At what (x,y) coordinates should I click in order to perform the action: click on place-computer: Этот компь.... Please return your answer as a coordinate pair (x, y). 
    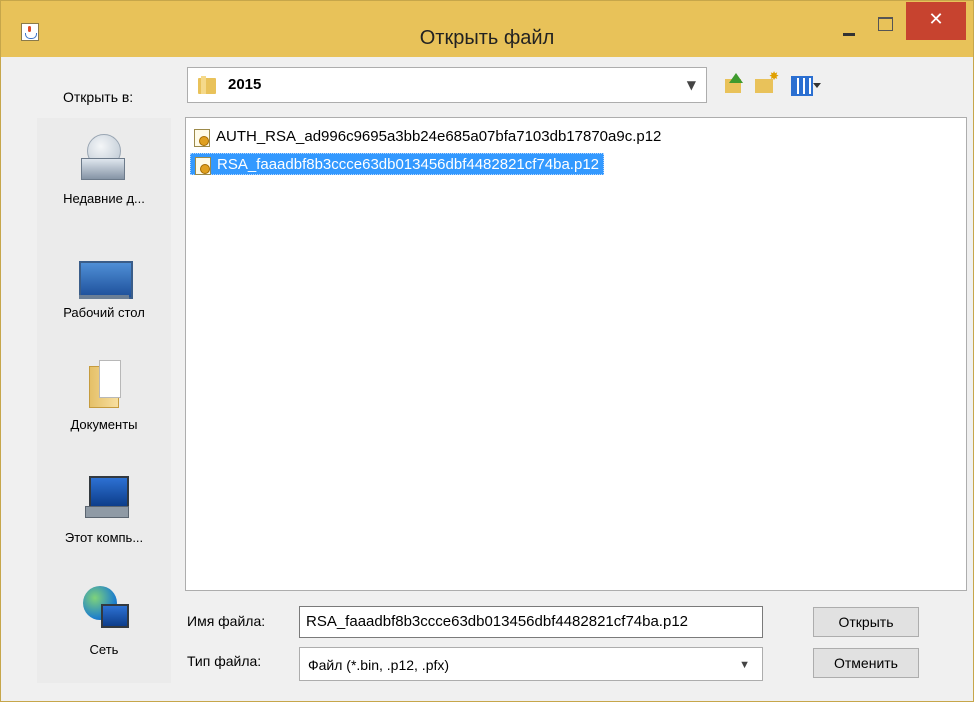
    Looking at the image, I should click on (104, 508).